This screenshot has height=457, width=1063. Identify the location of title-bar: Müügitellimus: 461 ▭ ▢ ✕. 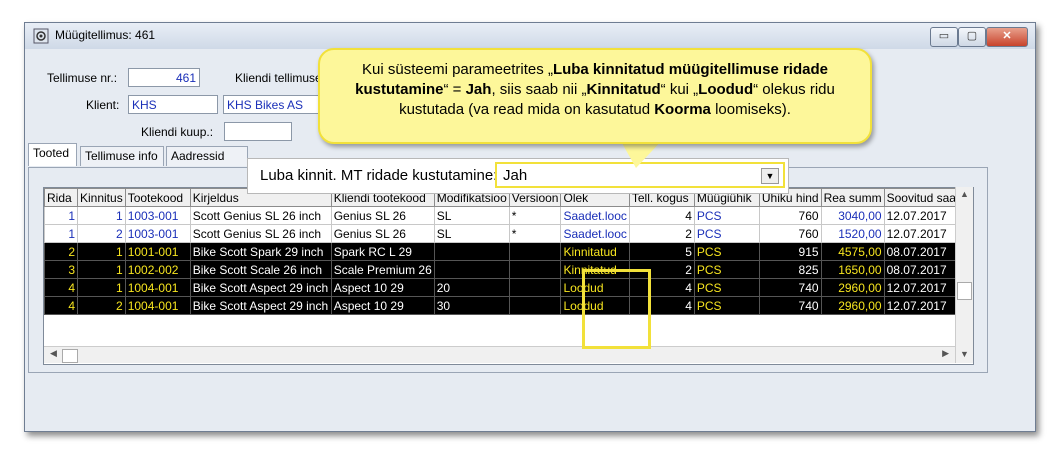
(530, 36).